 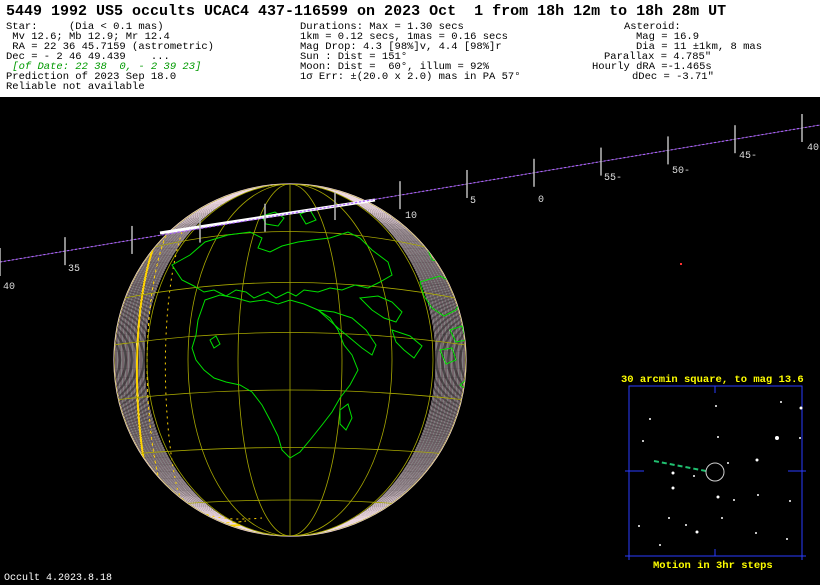 I want to click on track-label: 55-, so click(x=613, y=178).